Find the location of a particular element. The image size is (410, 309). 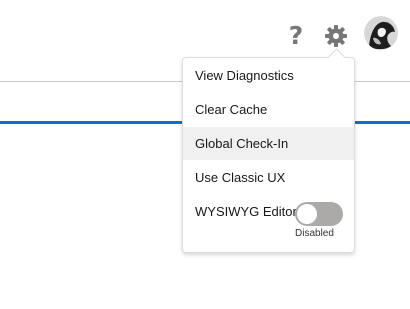

use-classic-ux-menu-item: Use Classic UX is located at coordinates (268, 177).